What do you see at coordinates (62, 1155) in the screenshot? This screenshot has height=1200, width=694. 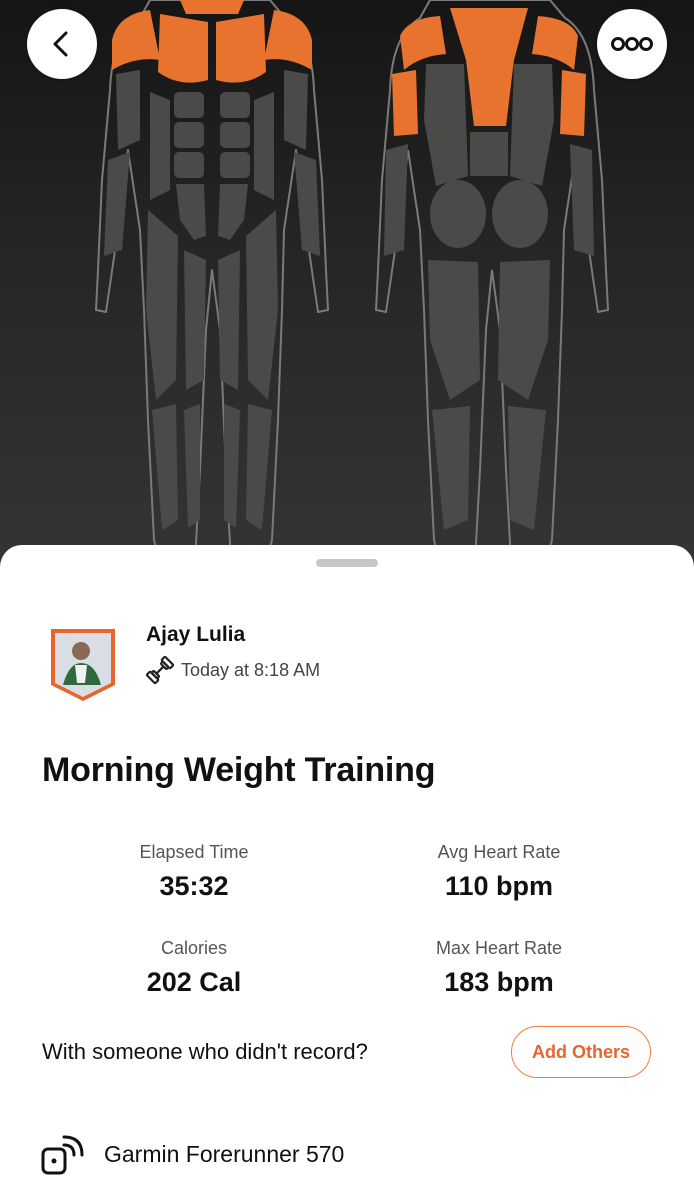 I see `watch-sync-icon` at bounding box center [62, 1155].